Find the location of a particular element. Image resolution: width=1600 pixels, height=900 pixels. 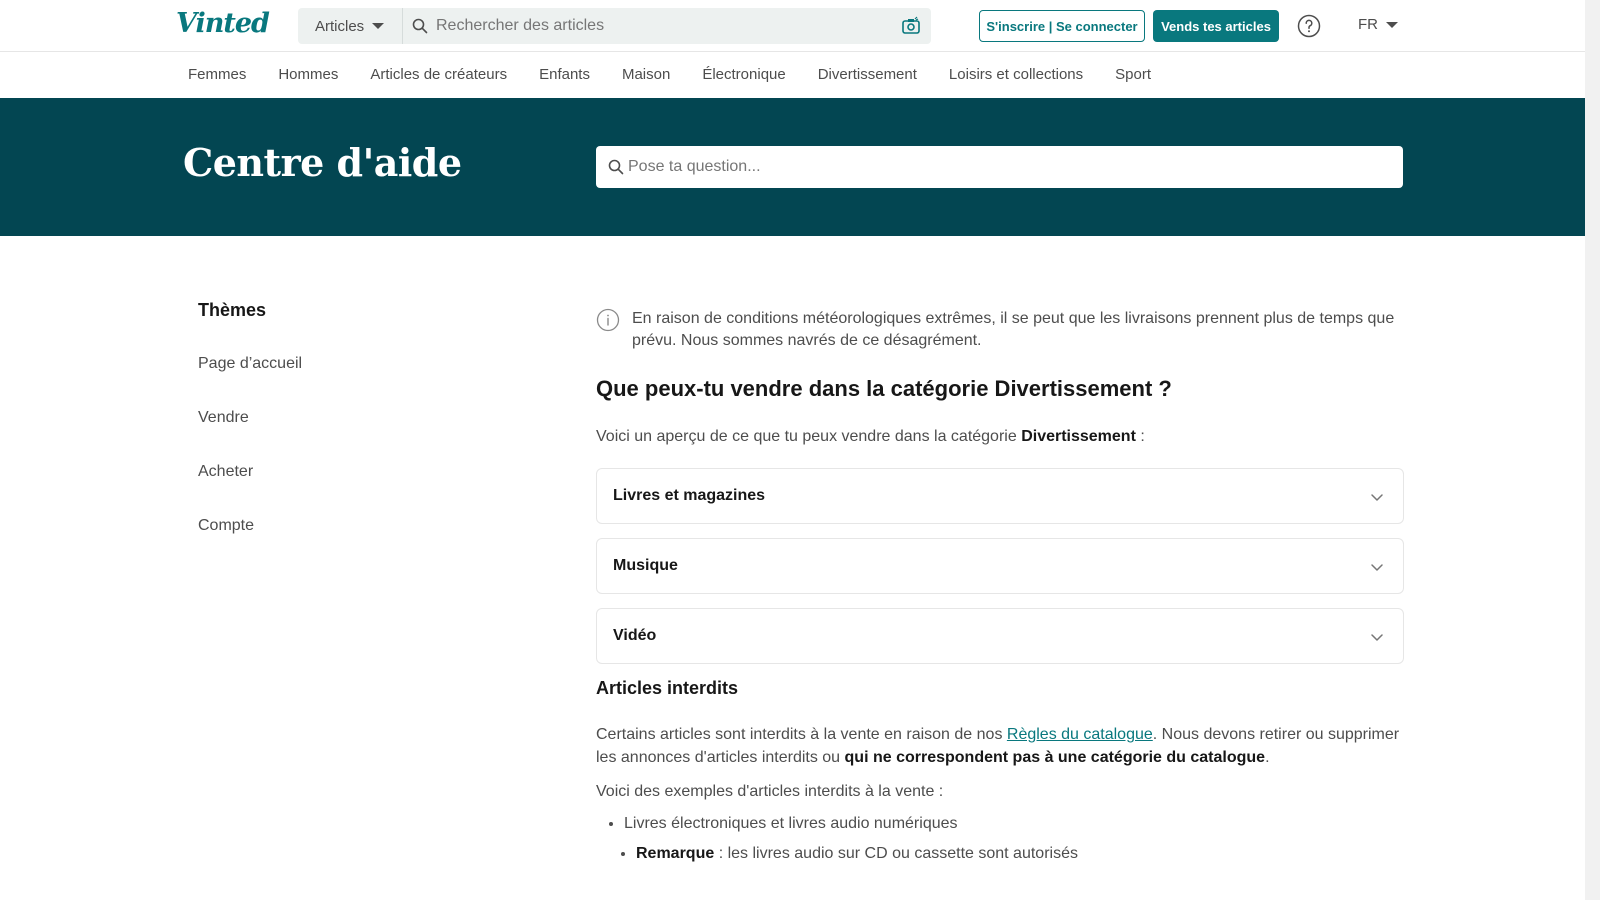

sidebar-title: Thèmes is located at coordinates (232, 310).